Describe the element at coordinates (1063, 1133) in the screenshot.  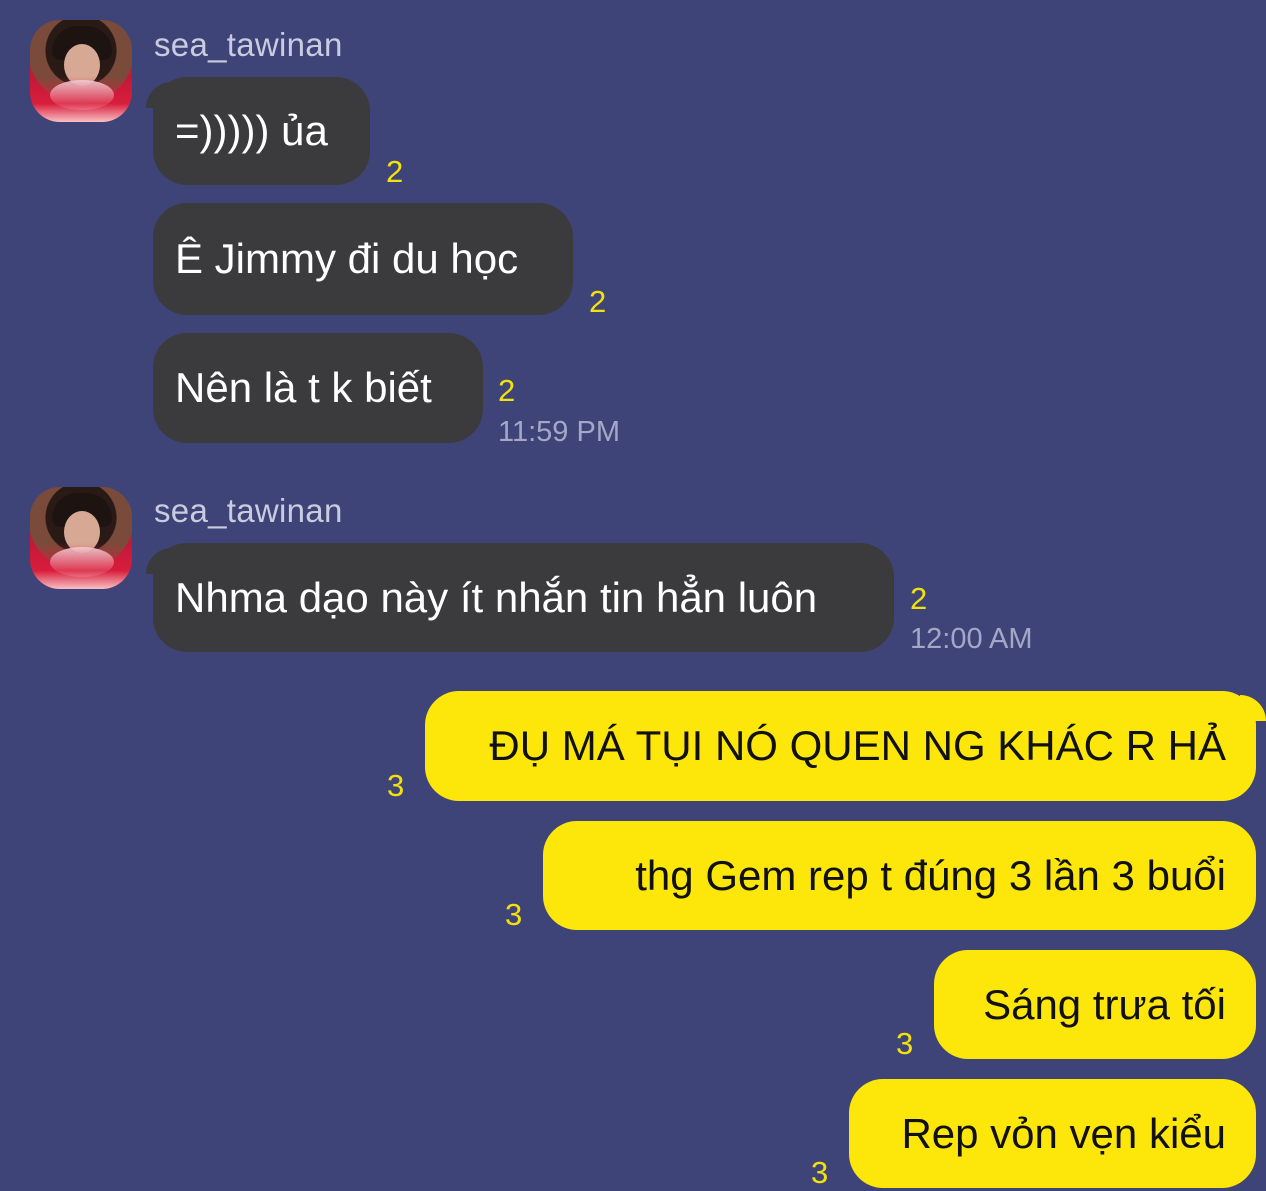
I see `message-text: Rep vỏn vẹn kiểu` at that location.